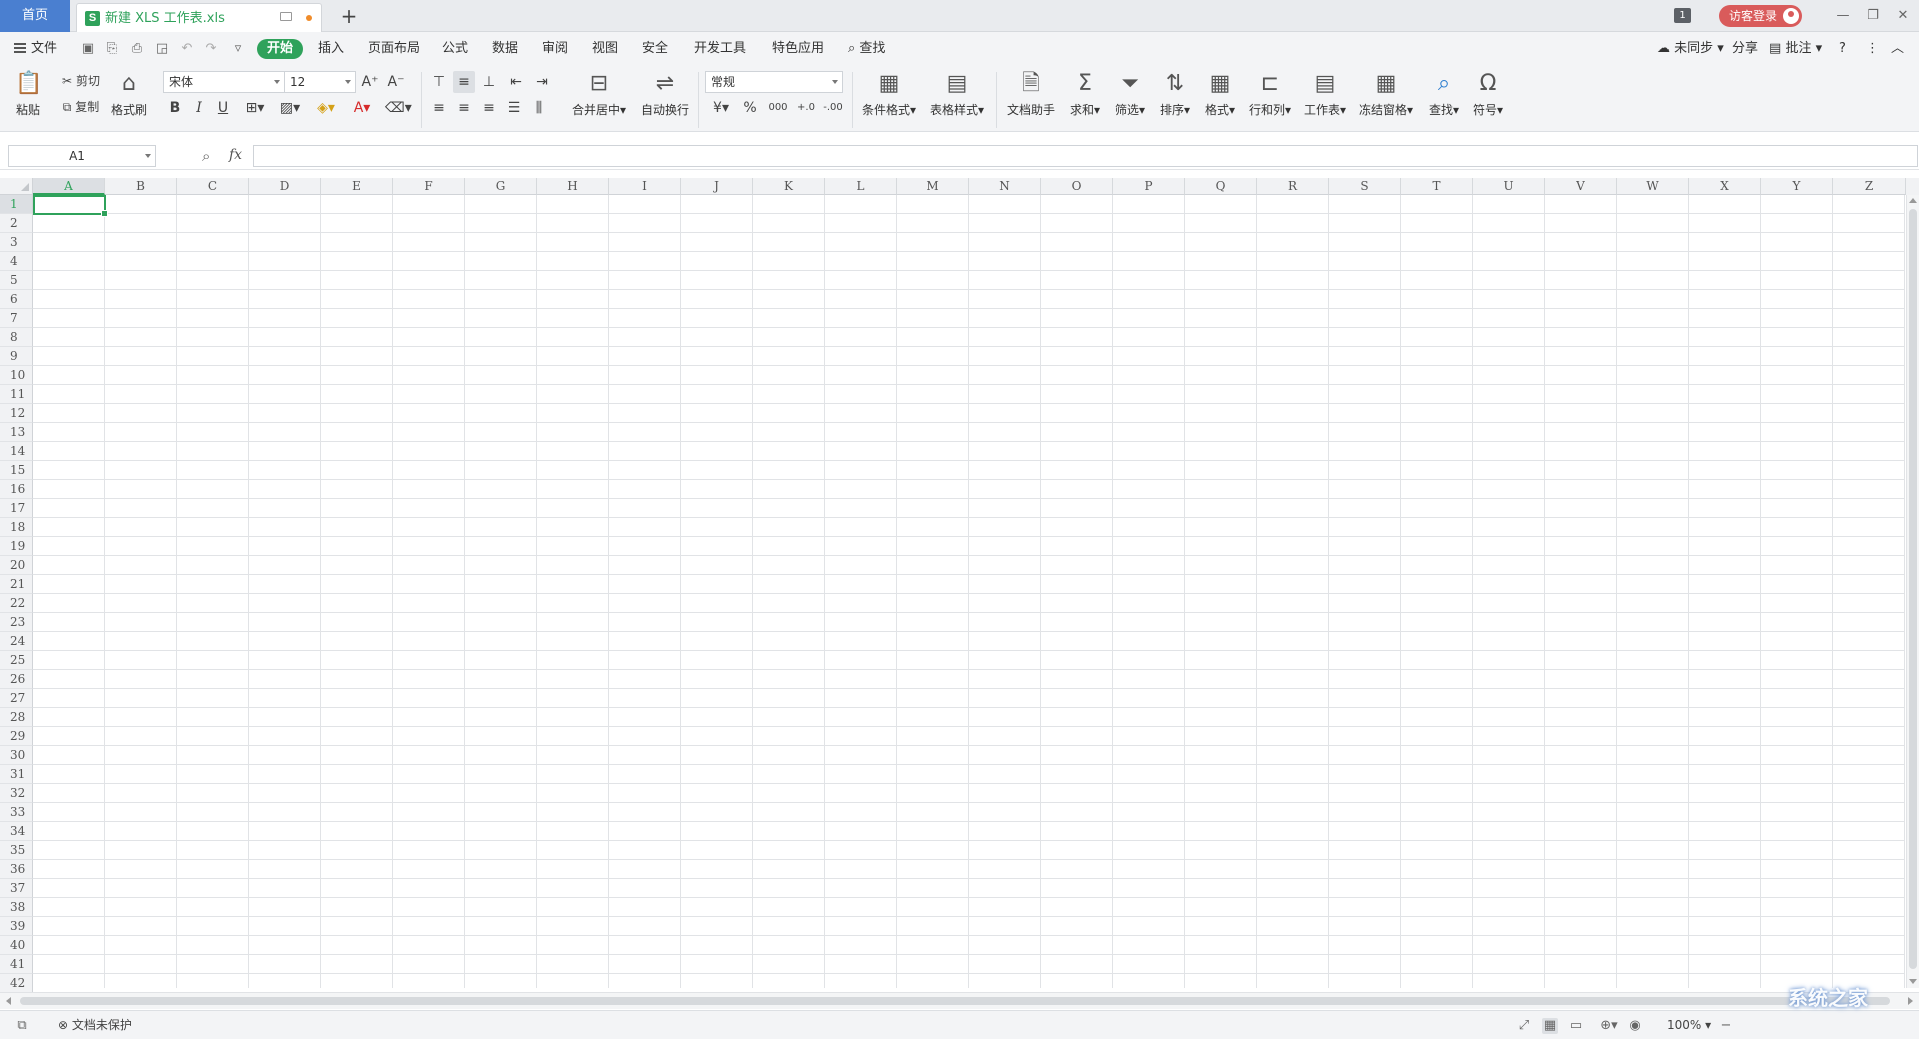 The width and height of the screenshot is (1919, 1039). I want to click on row-col-button: ⊏ 行和列▾, so click(1270, 95).